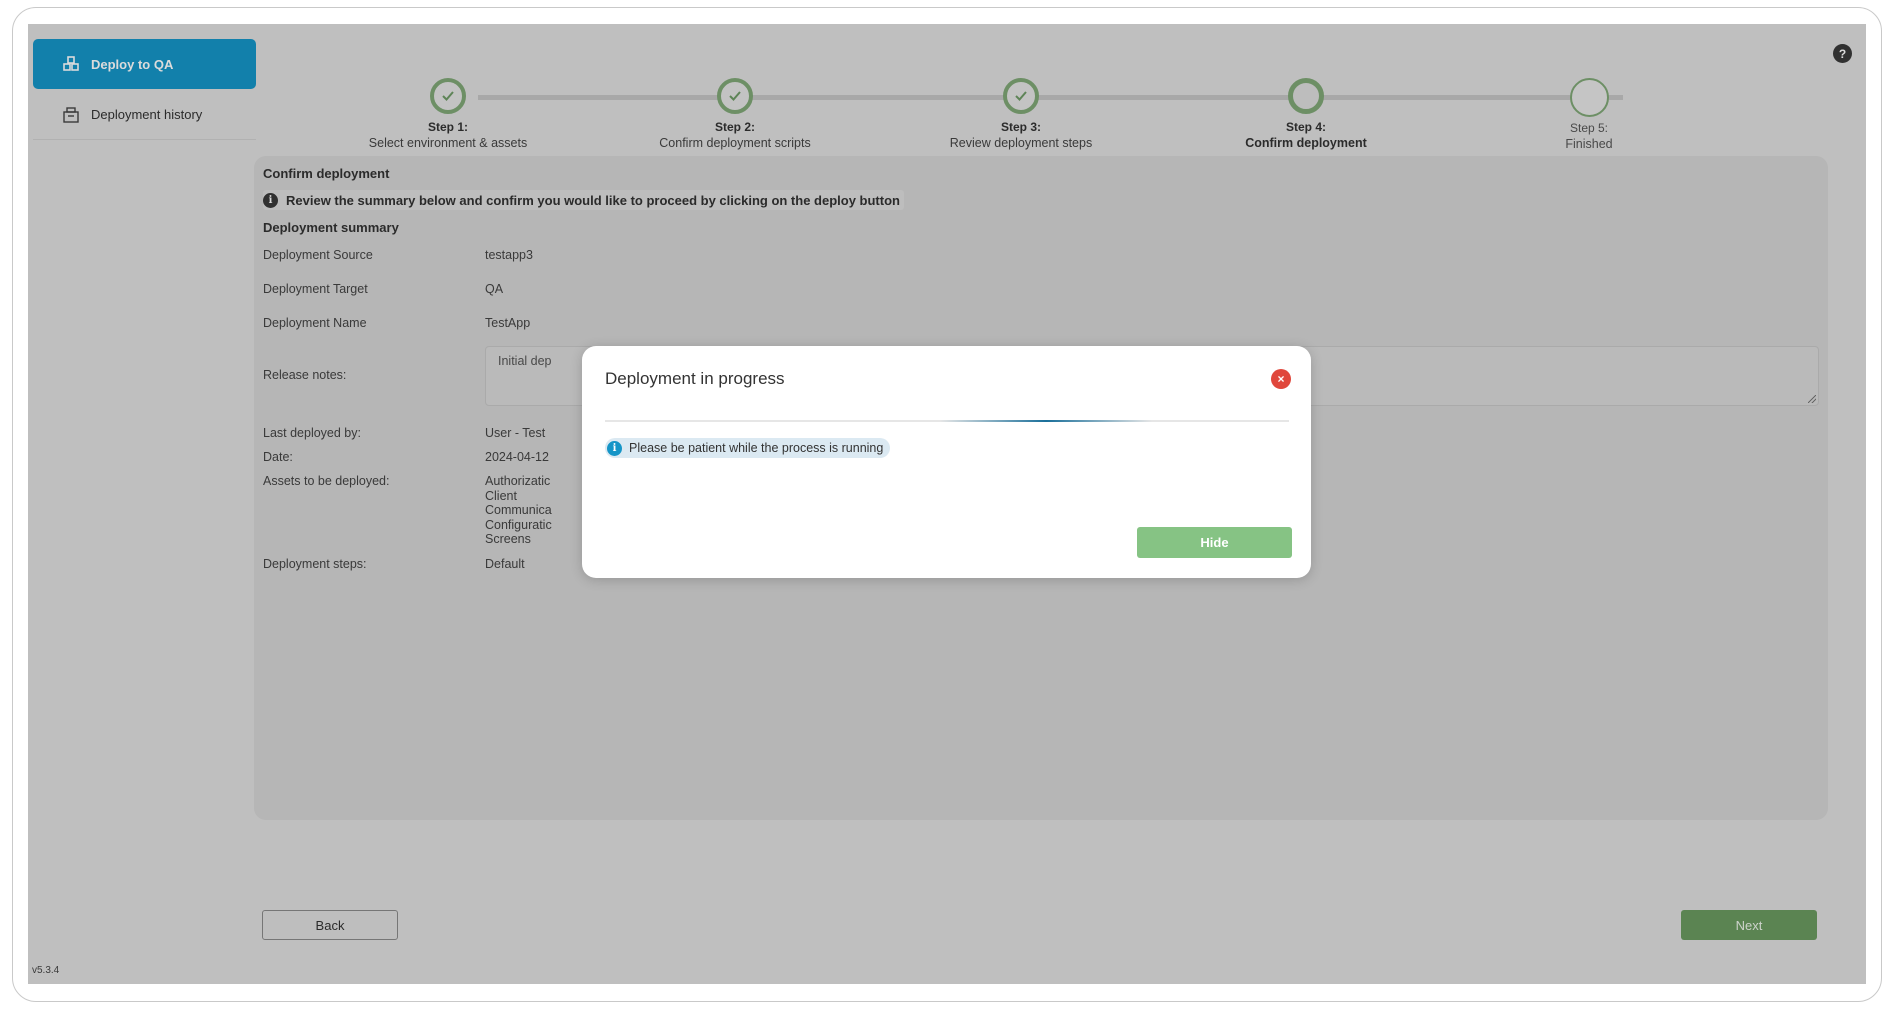 Image resolution: width=1894 pixels, height=1016 pixels. Describe the element at coordinates (1214, 542) in the screenshot. I see `hide-button: Hide` at that location.